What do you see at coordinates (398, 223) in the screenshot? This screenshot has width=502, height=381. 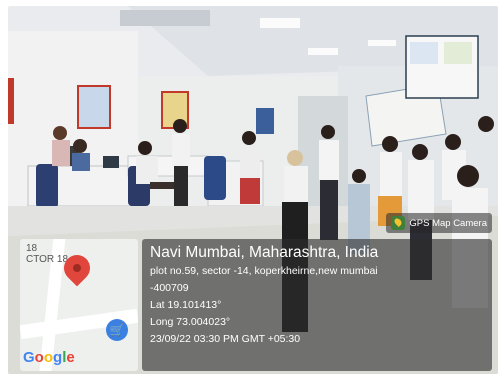 I see `gps-camera-logo-icon` at bounding box center [398, 223].